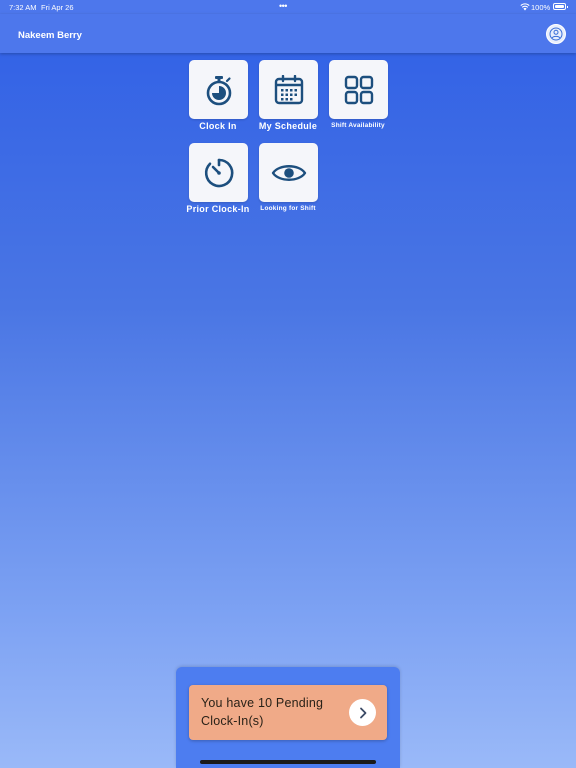  What do you see at coordinates (57, 7) in the screenshot?
I see `status-date: Fri Apr 26` at bounding box center [57, 7].